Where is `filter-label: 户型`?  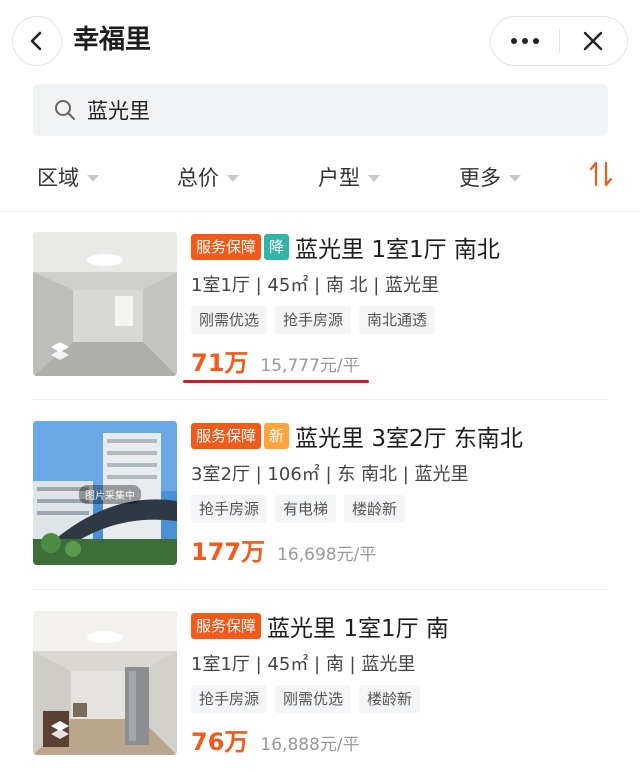
filter-label: 户型 is located at coordinates (339, 178).